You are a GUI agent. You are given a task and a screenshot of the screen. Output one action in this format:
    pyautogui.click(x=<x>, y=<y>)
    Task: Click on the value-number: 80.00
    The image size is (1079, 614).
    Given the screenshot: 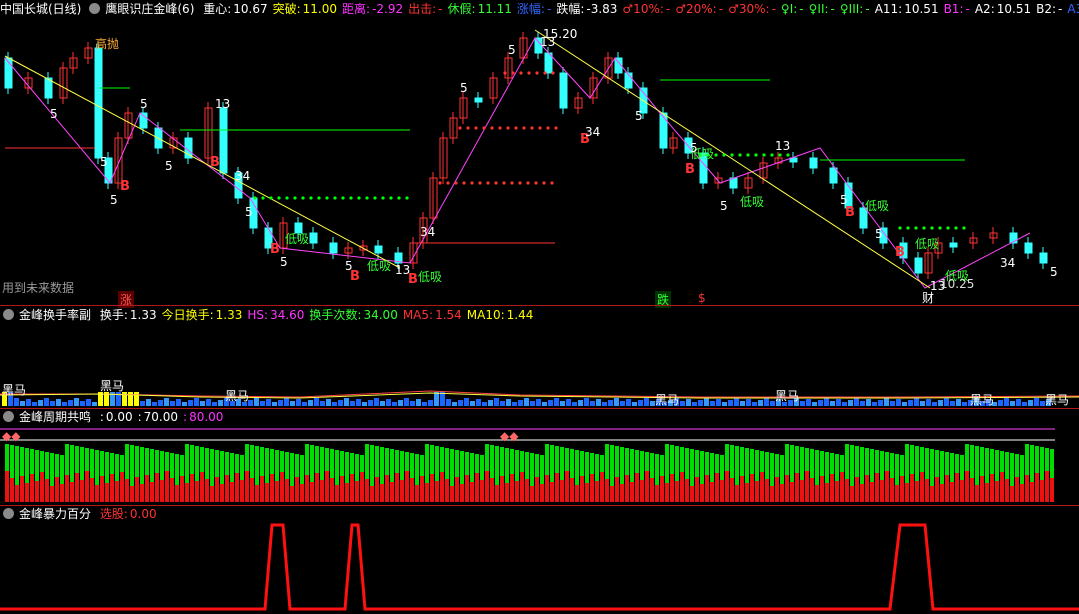 What is the action you would take?
    pyautogui.click(x=206, y=417)
    